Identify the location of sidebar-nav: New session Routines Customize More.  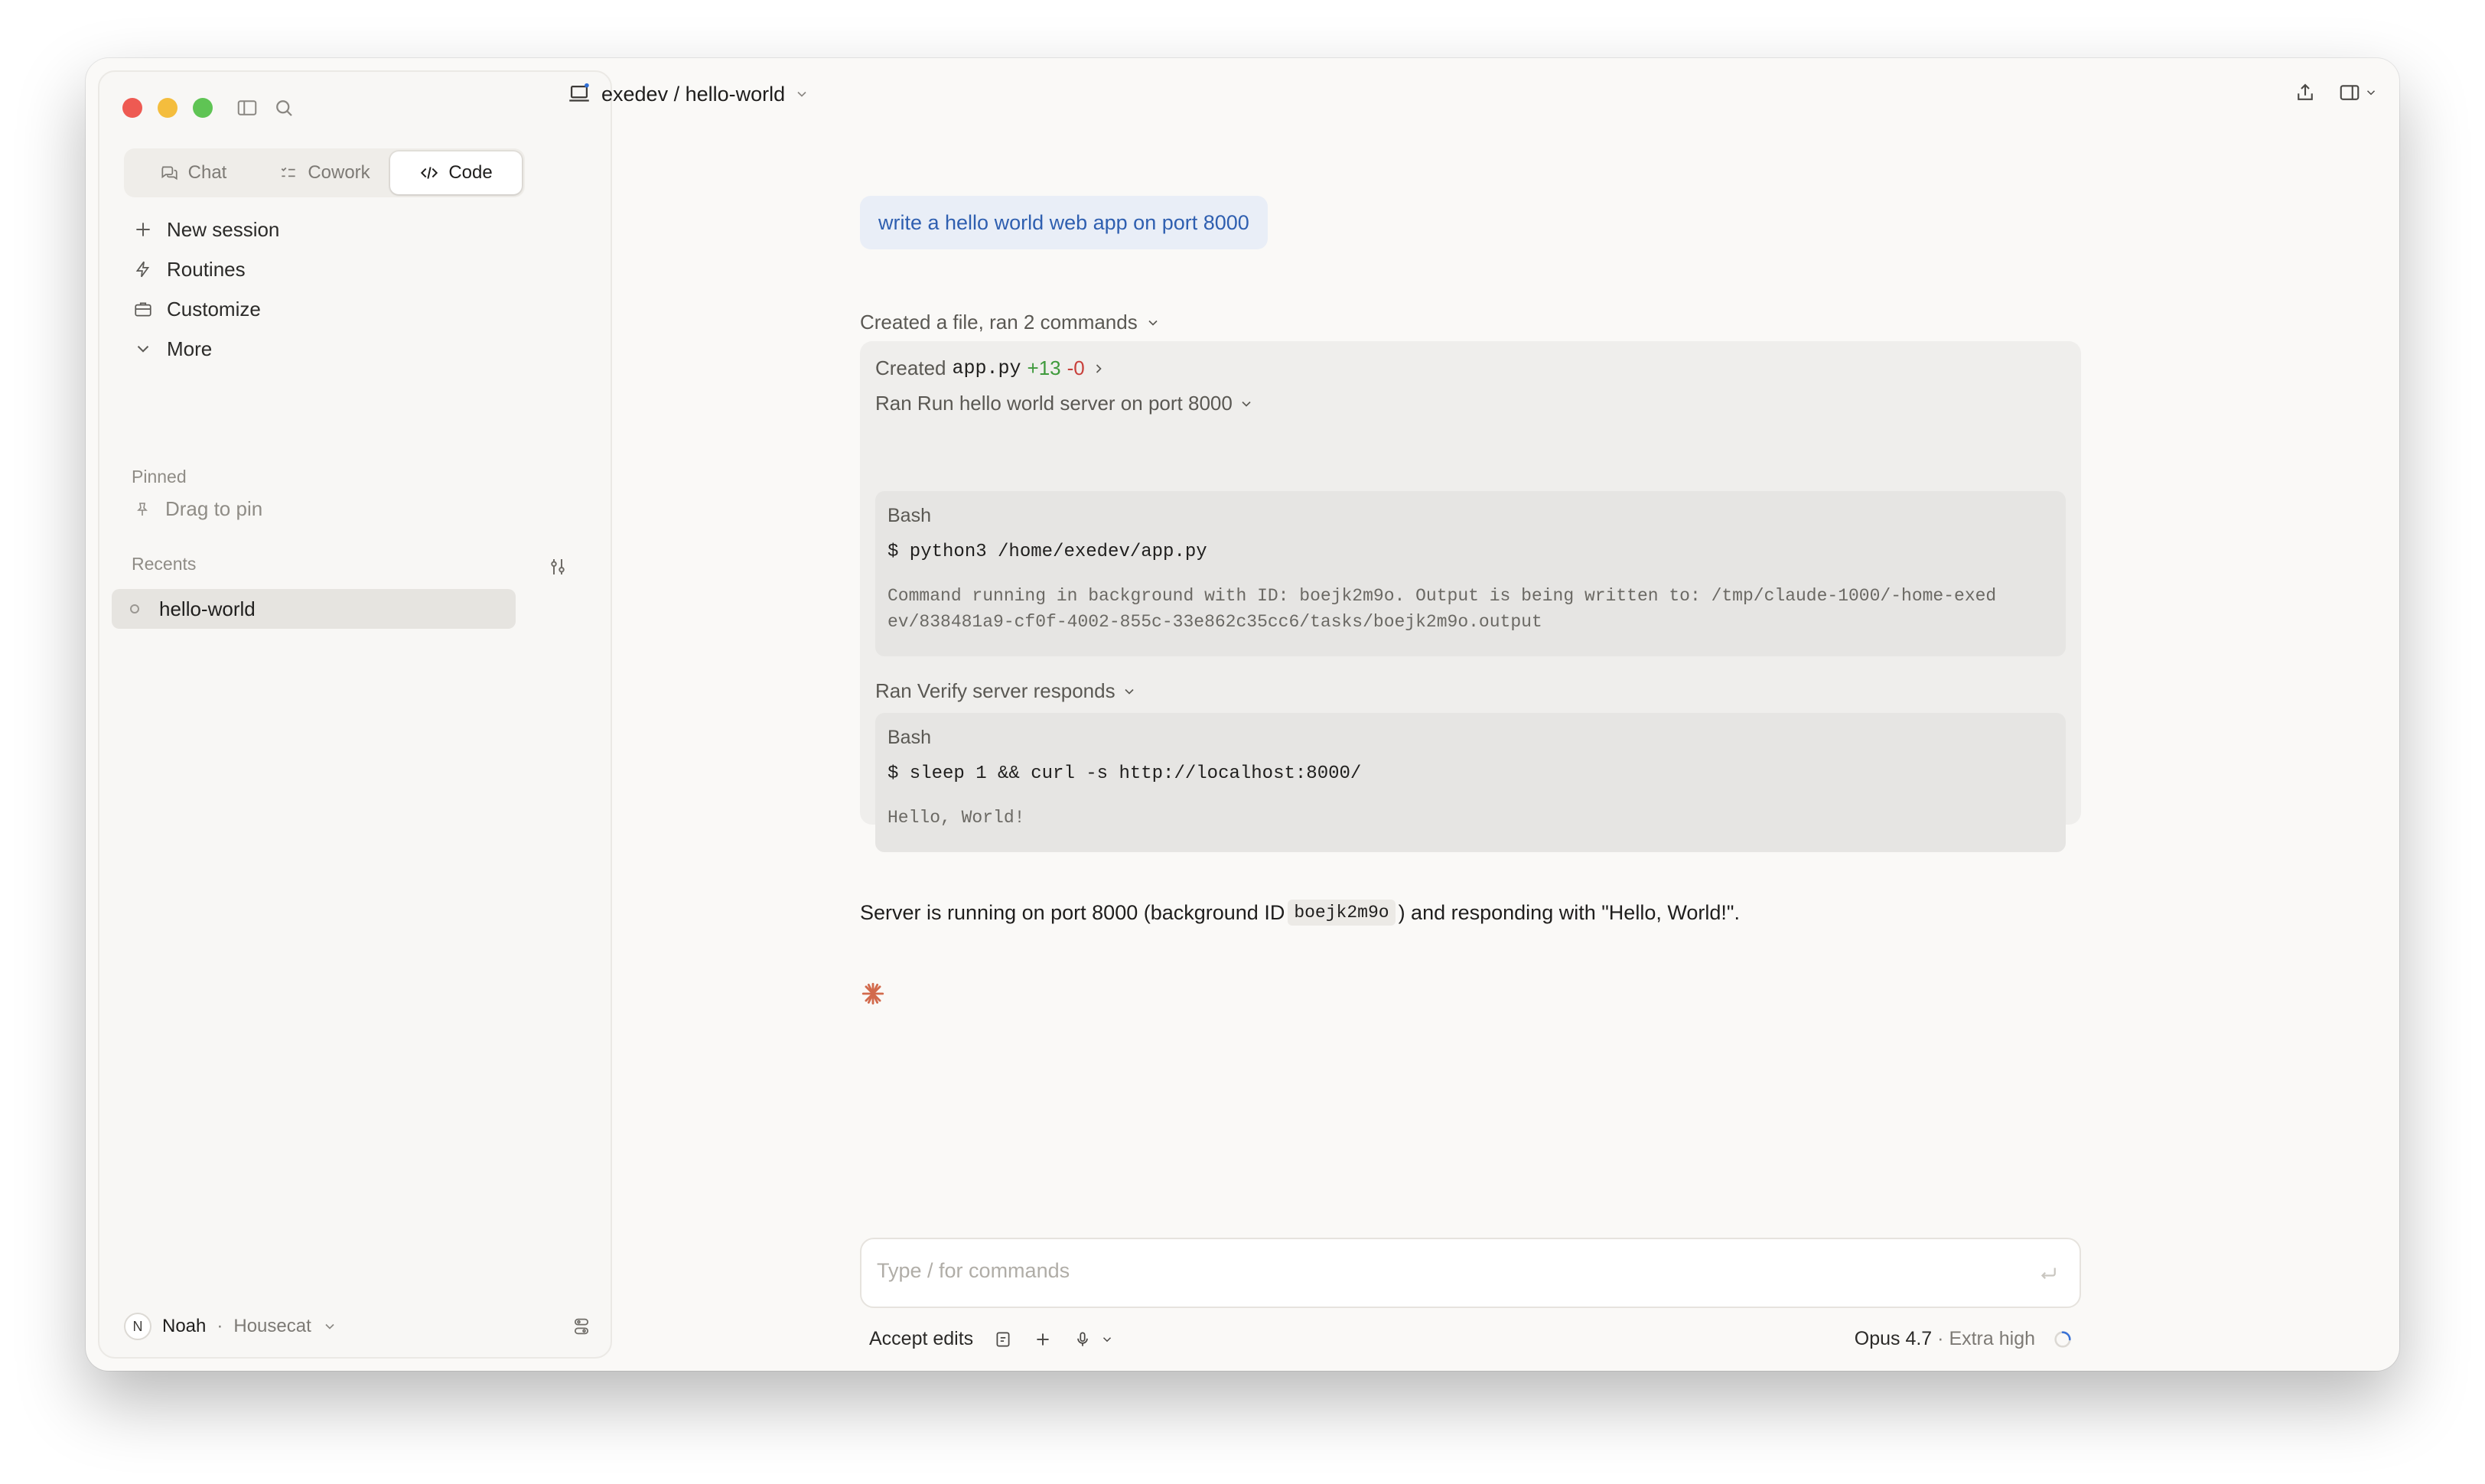
(353, 289).